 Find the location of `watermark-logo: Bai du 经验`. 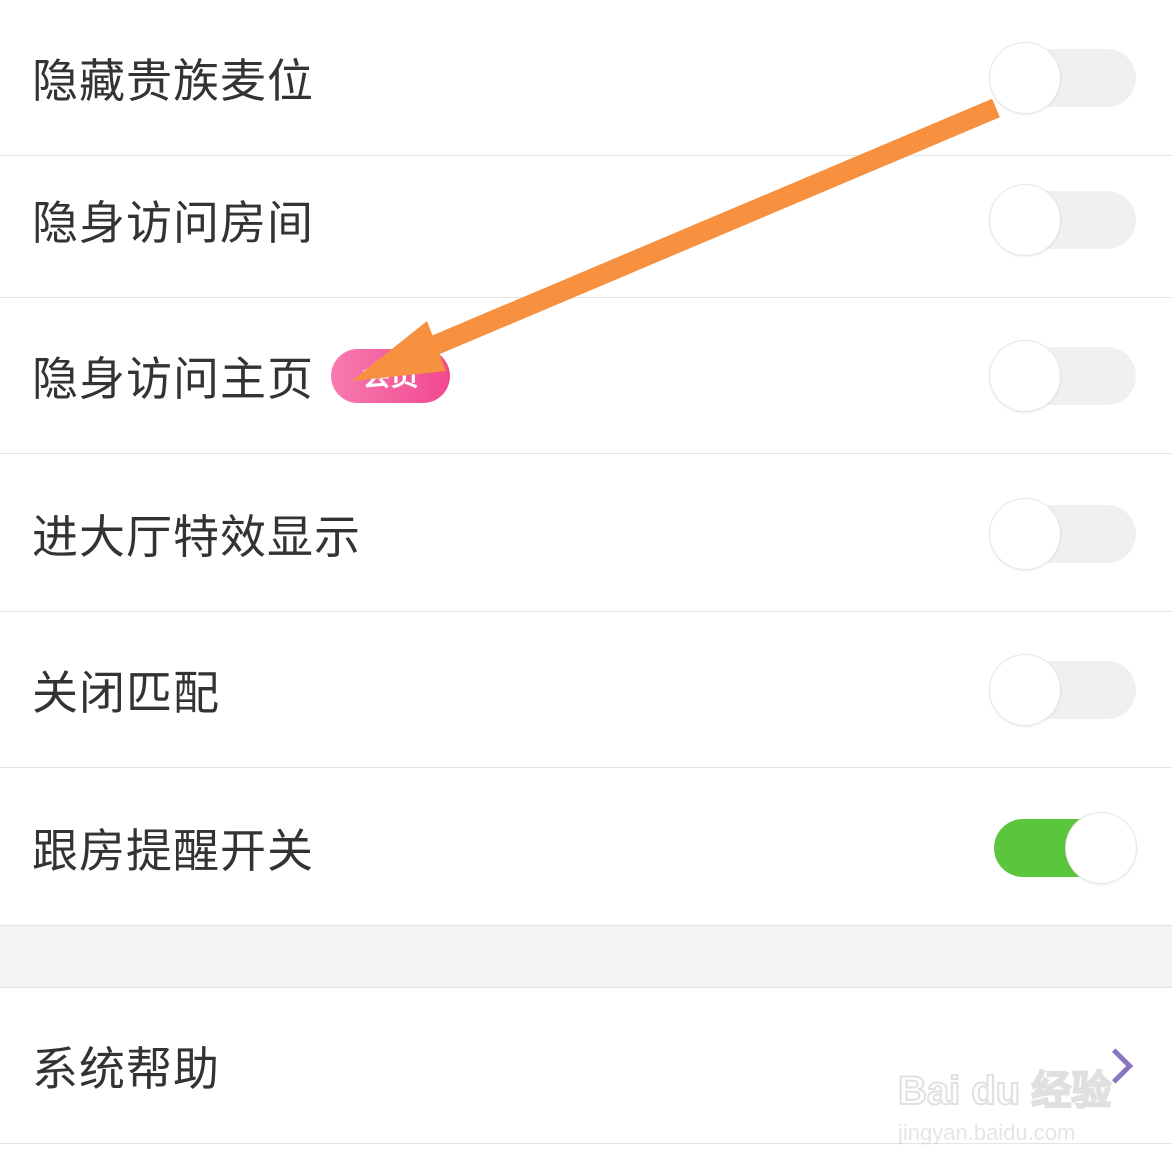

watermark-logo: Bai du 经验 is located at coordinates (1004, 1091).